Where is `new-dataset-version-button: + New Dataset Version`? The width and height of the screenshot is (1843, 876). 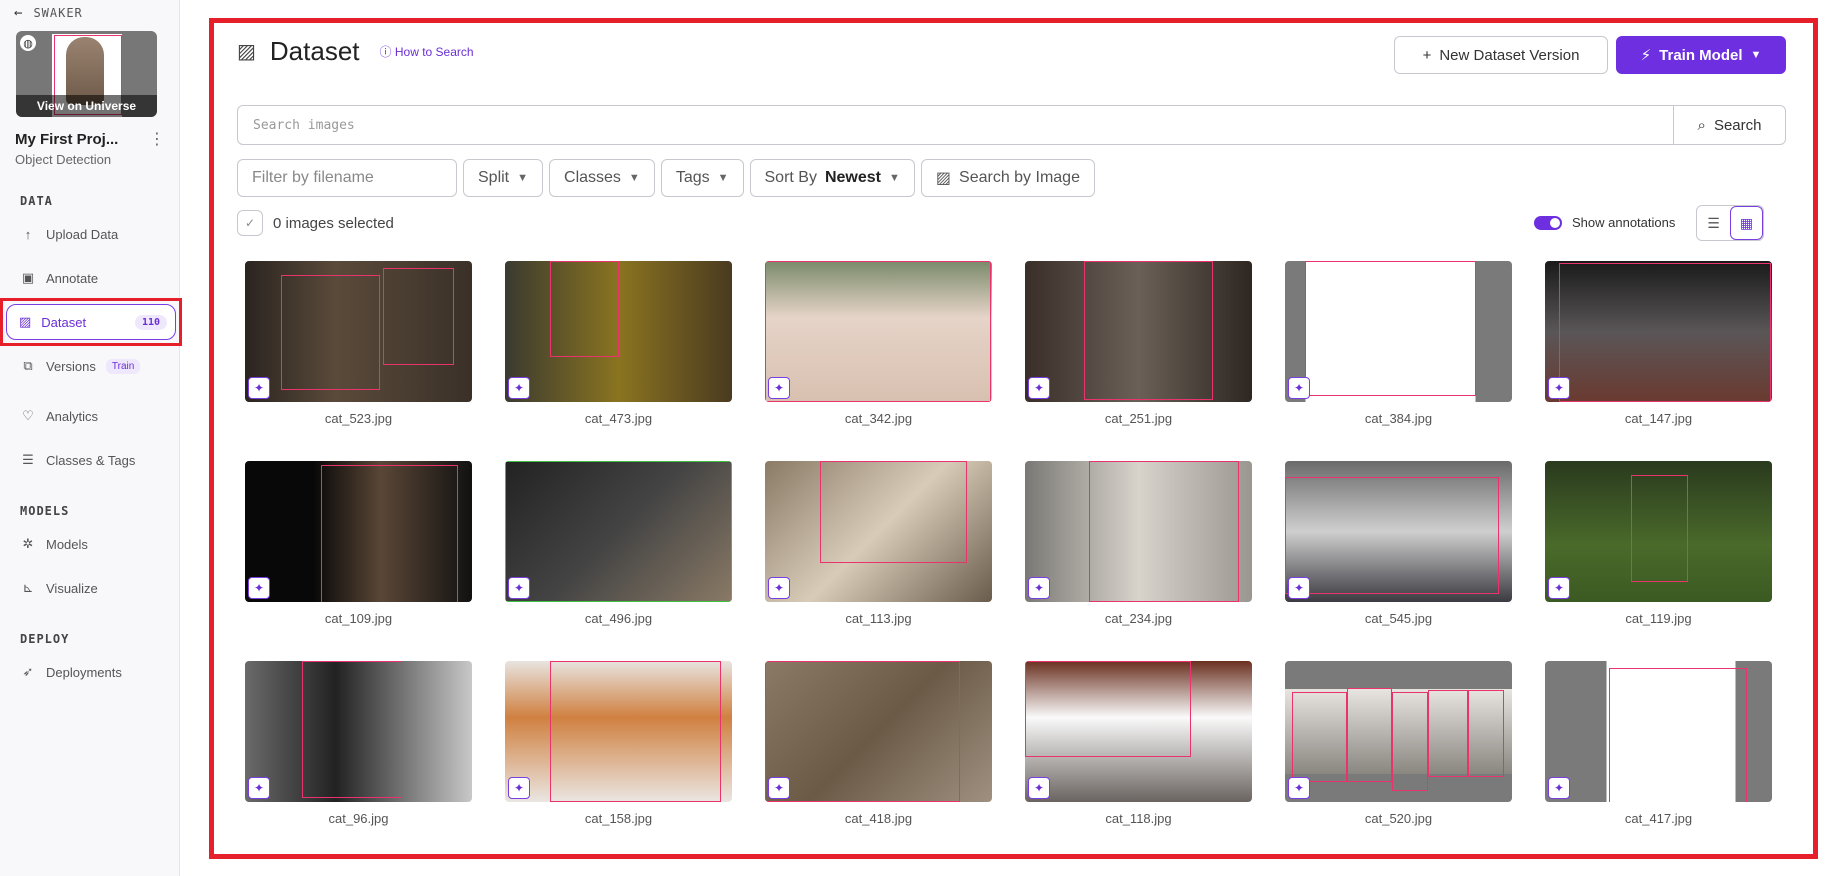 new-dataset-version-button: + New Dataset Version is located at coordinates (1501, 55).